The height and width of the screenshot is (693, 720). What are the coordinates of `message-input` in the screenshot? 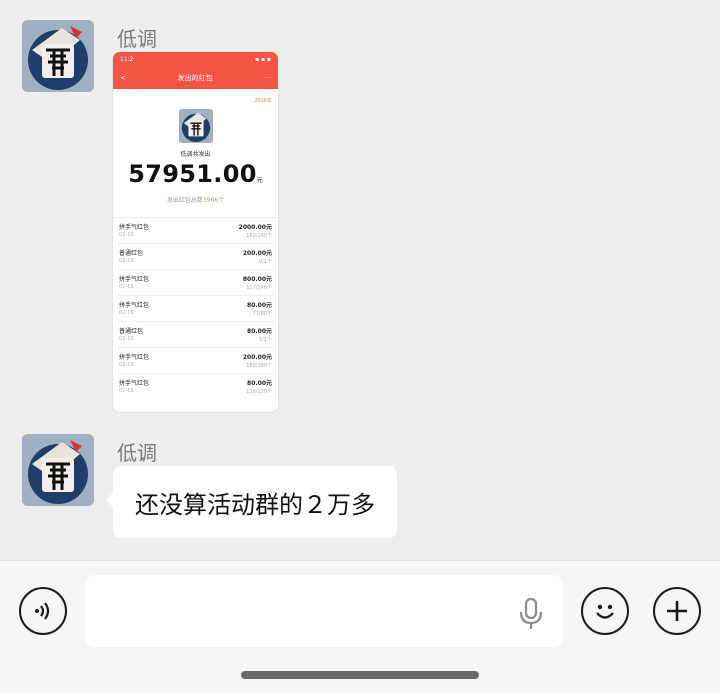 It's located at (324, 611).